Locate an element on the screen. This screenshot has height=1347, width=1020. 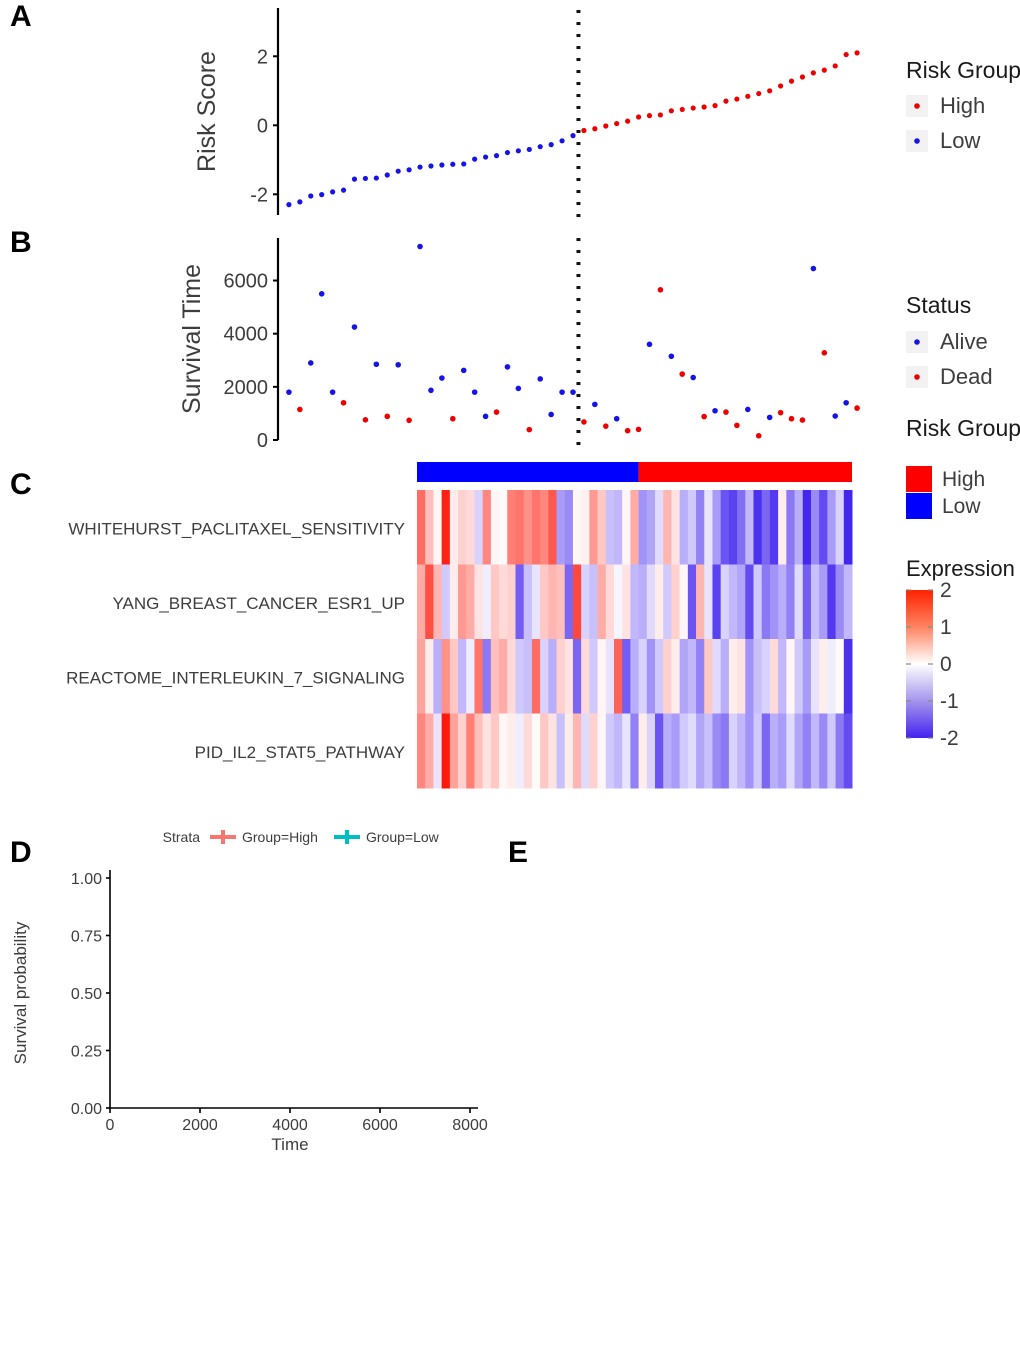
panel-c-heatmap-grid is located at coordinates (635, 639).